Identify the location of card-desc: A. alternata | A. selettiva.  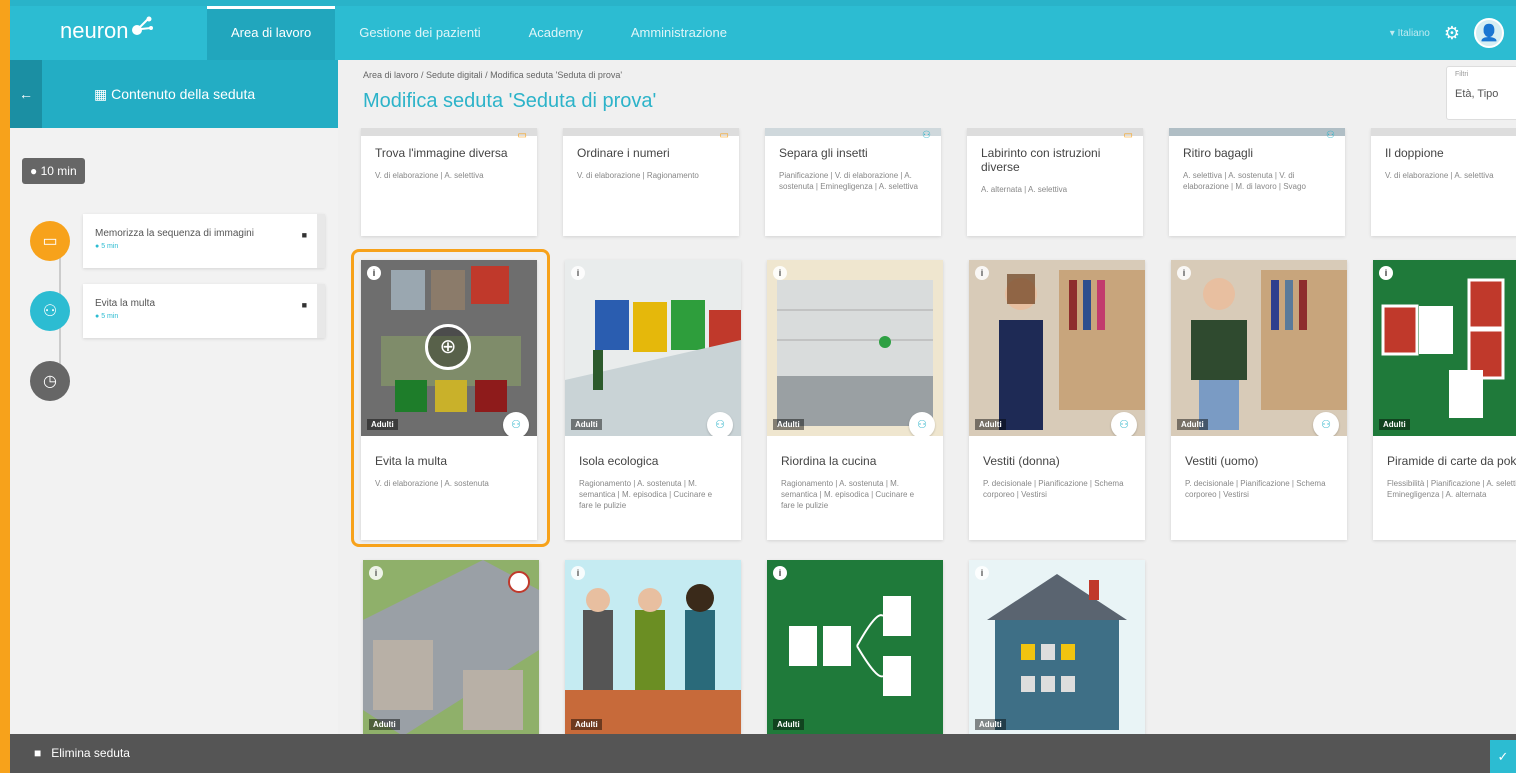
(1024, 189).